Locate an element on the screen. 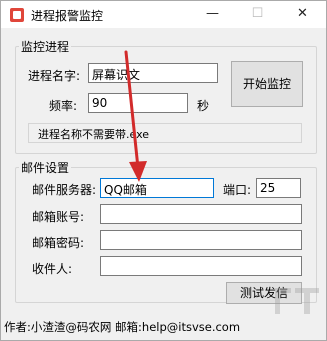 This screenshot has width=327, height=341. close-button: ✕ is located at coordinates (302, 14).